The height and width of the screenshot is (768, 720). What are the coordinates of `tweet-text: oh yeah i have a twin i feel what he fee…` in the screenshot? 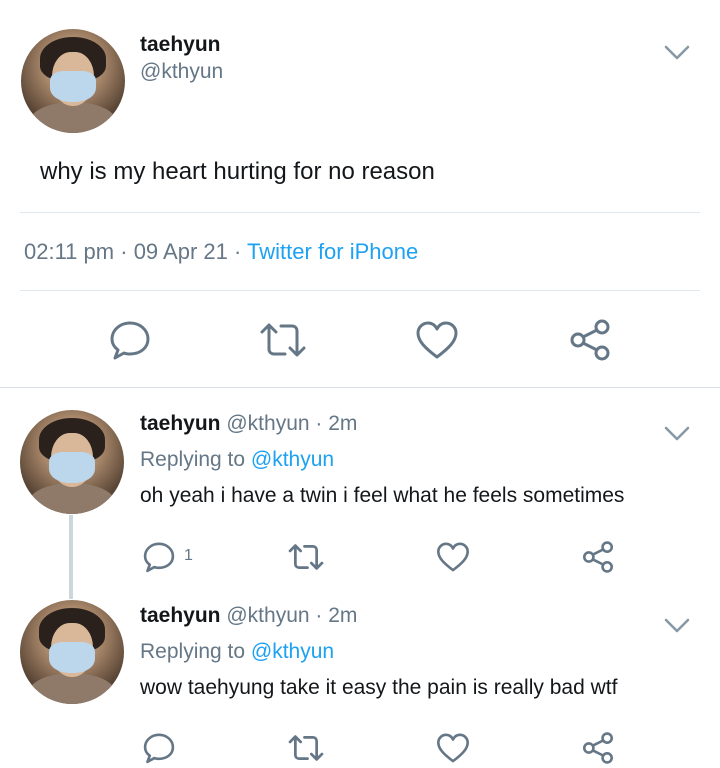 It's located at (382, 495).